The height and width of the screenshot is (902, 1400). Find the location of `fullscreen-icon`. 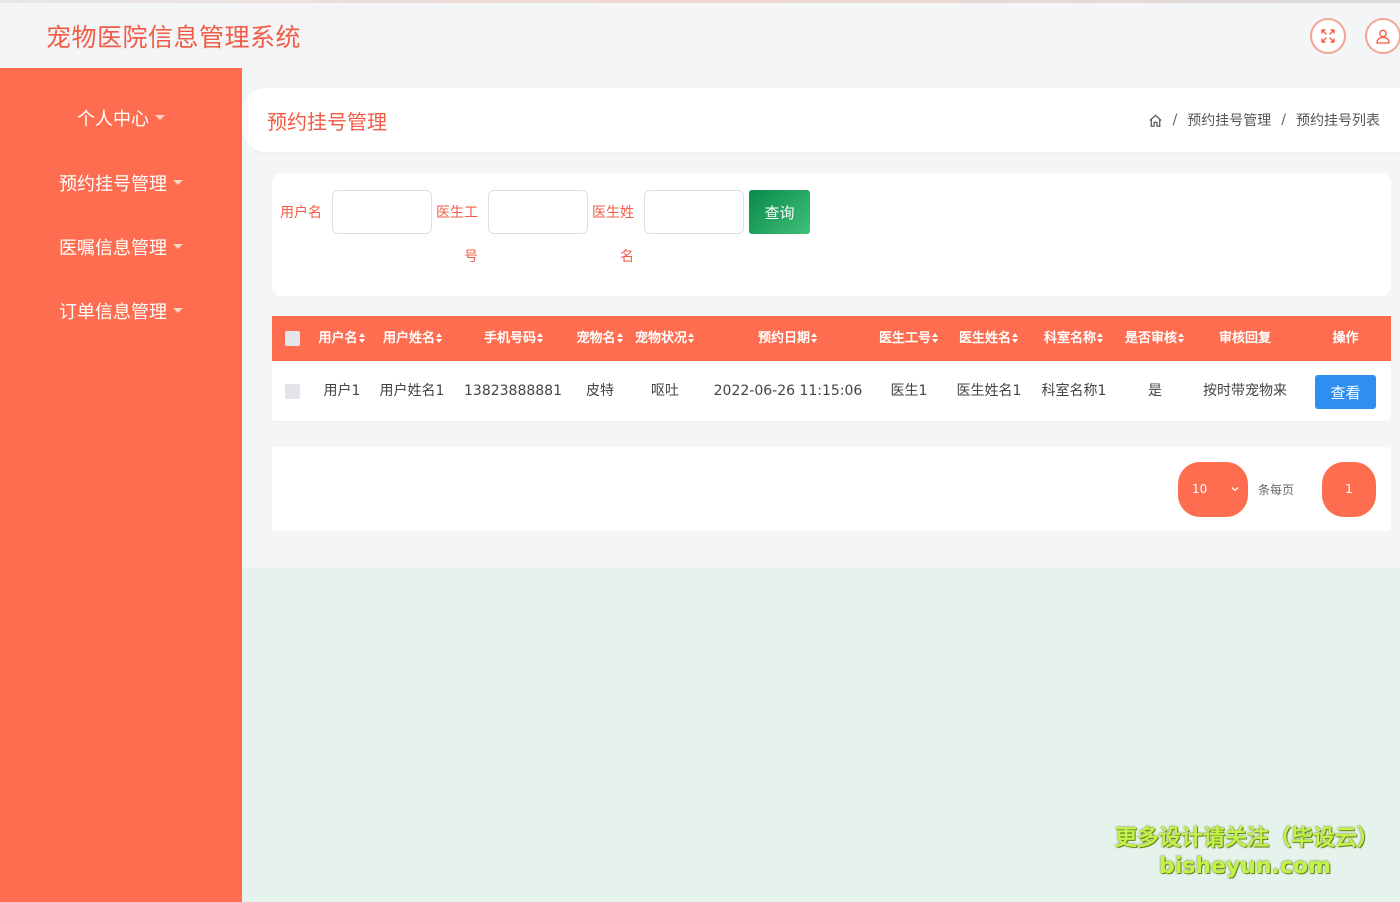

fullscreen-icon is located at coordinates (1328, 36).